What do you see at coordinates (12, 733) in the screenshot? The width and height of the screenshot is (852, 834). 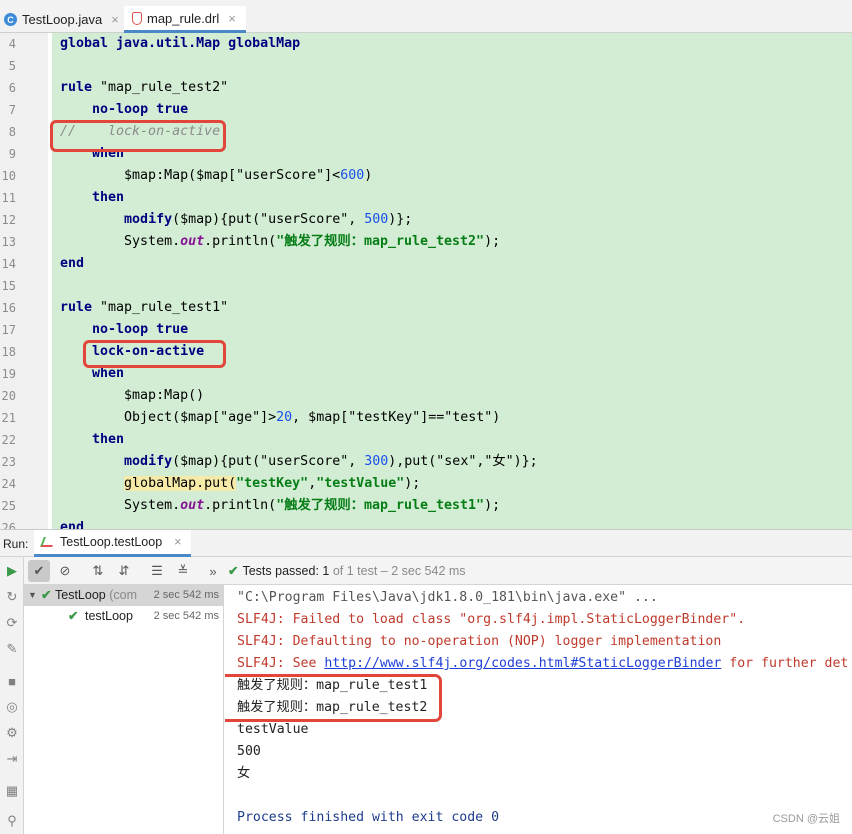 I see `settings-icon: ⚙` at bounding box center [12, 733].